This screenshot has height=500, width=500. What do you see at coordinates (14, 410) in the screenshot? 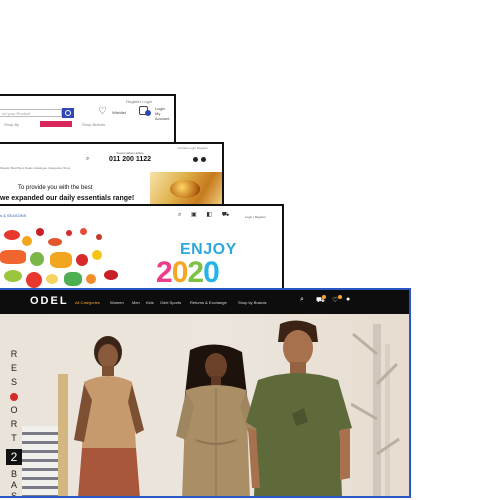
I see `sidebar-letter: O` at bounding box center [14, 410].